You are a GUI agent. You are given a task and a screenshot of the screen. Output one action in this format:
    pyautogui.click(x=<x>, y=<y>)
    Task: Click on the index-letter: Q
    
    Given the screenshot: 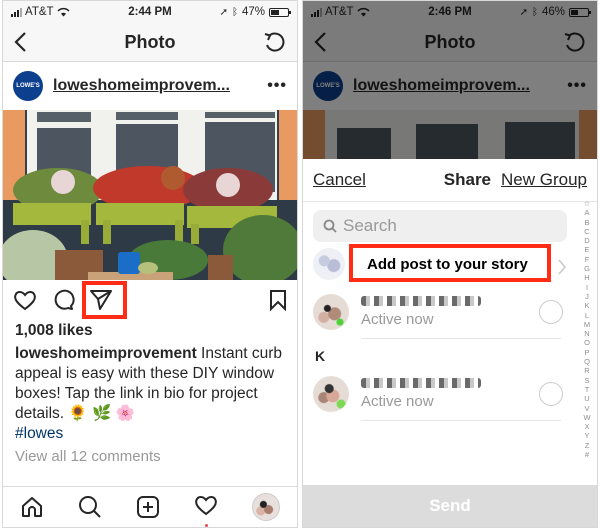 What is the action you would take?
    pyautogui.click(x=587, y=361)
    